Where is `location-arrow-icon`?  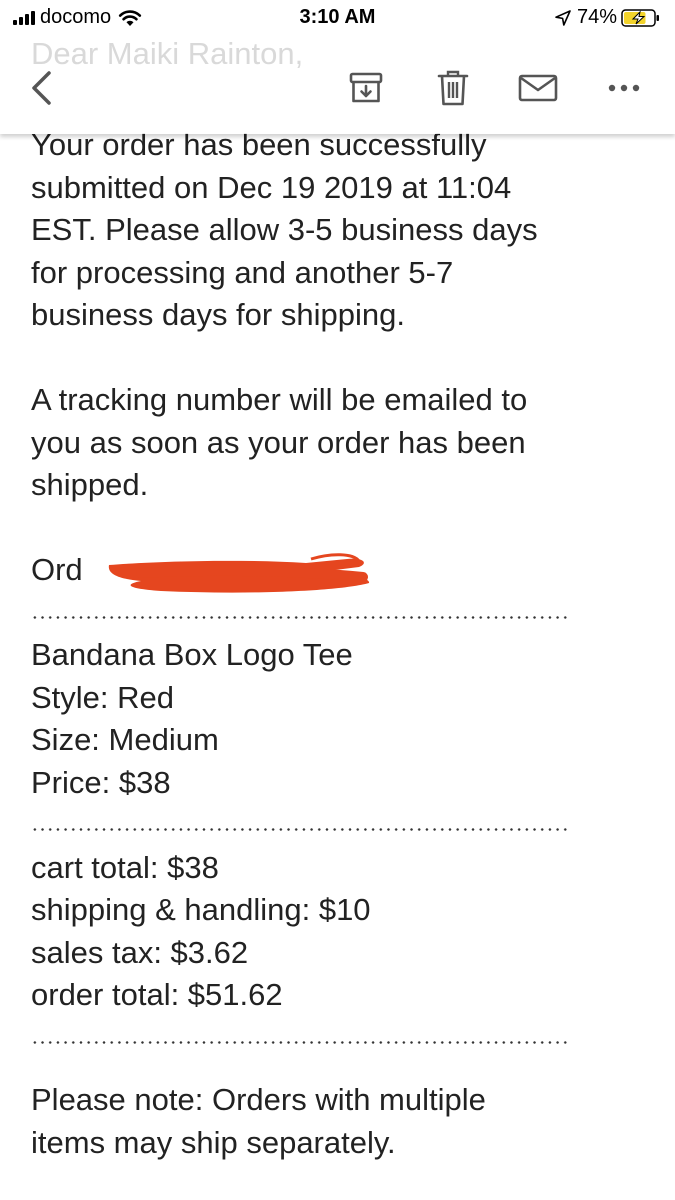 location-arrow-icon is located at coordinates (563, 17).